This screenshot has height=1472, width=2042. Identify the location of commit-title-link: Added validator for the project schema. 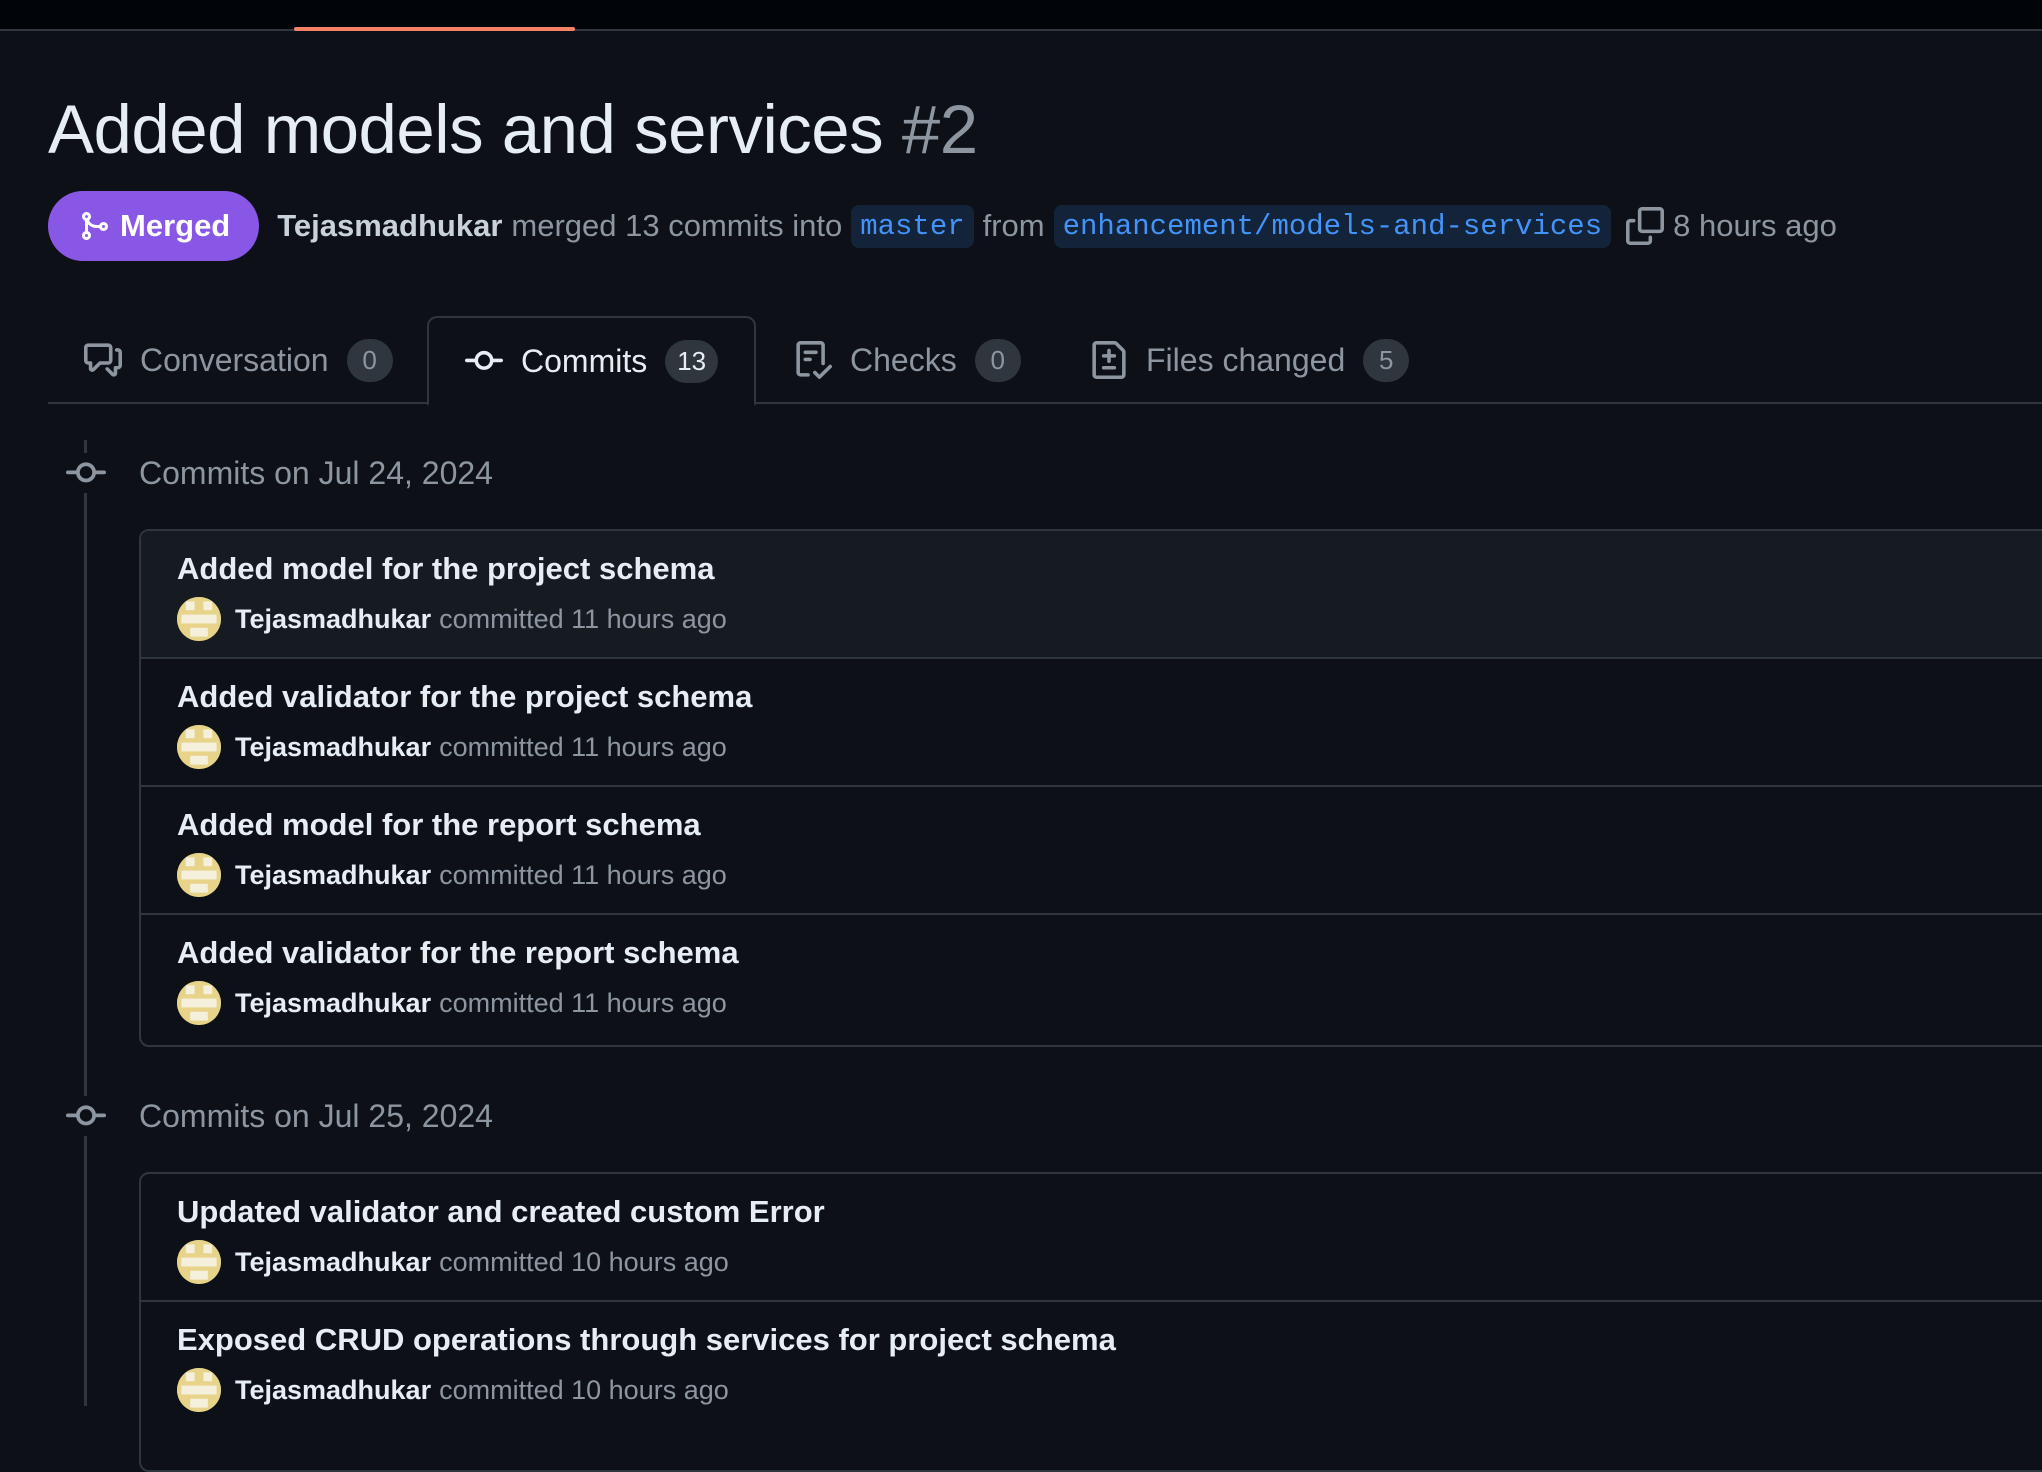
(464, 697).